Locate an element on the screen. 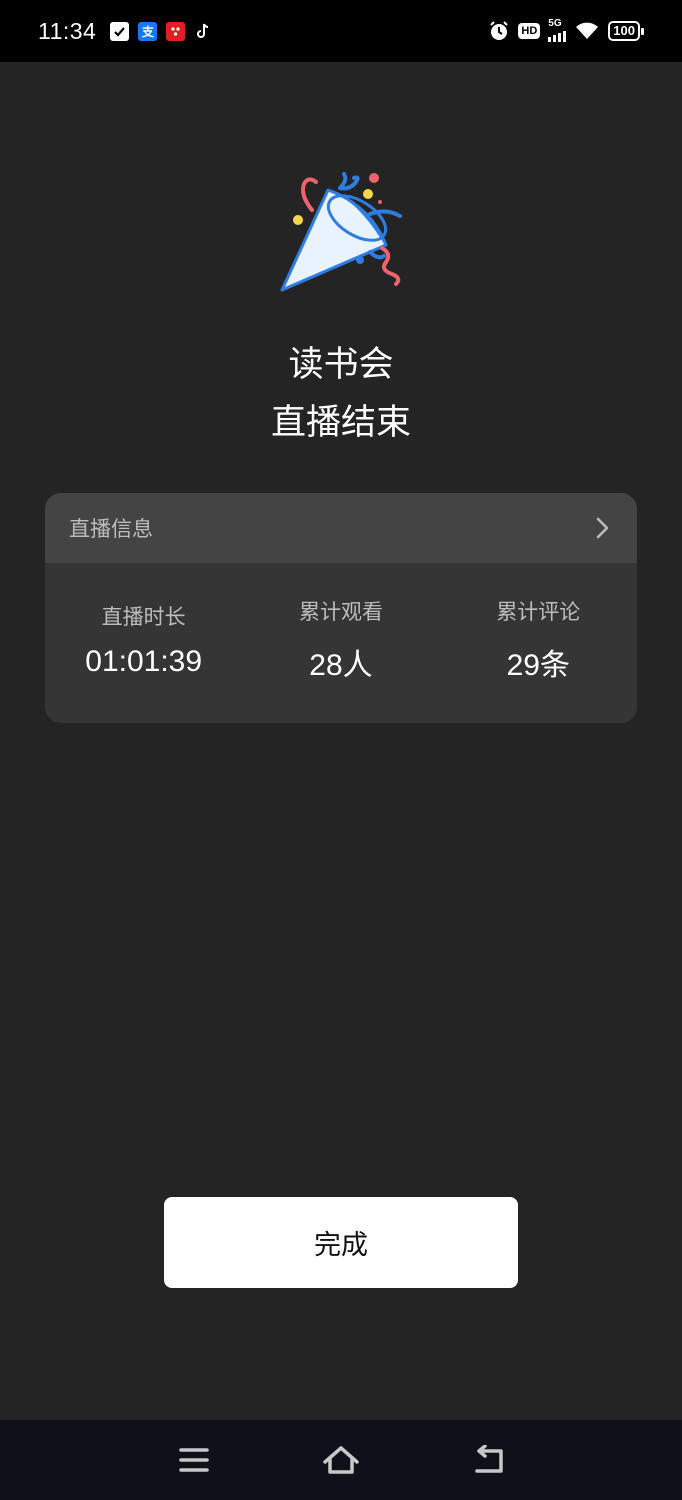 Image resolution: width=682 pixels, height=1500 pixels. check-app-icon is located at coordinates (120, 31).